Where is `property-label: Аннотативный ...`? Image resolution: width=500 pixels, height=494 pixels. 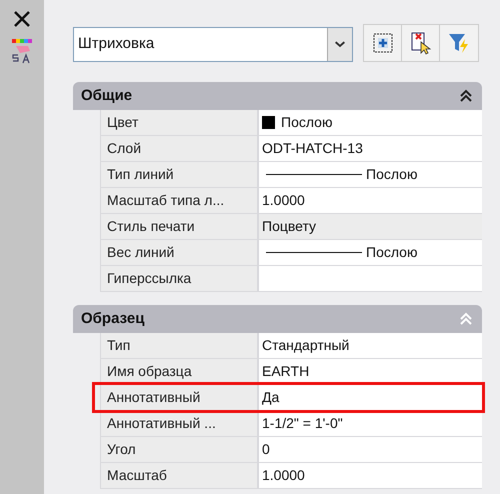
property-label: Аннотативный ... is located at coordinates (179, 423).